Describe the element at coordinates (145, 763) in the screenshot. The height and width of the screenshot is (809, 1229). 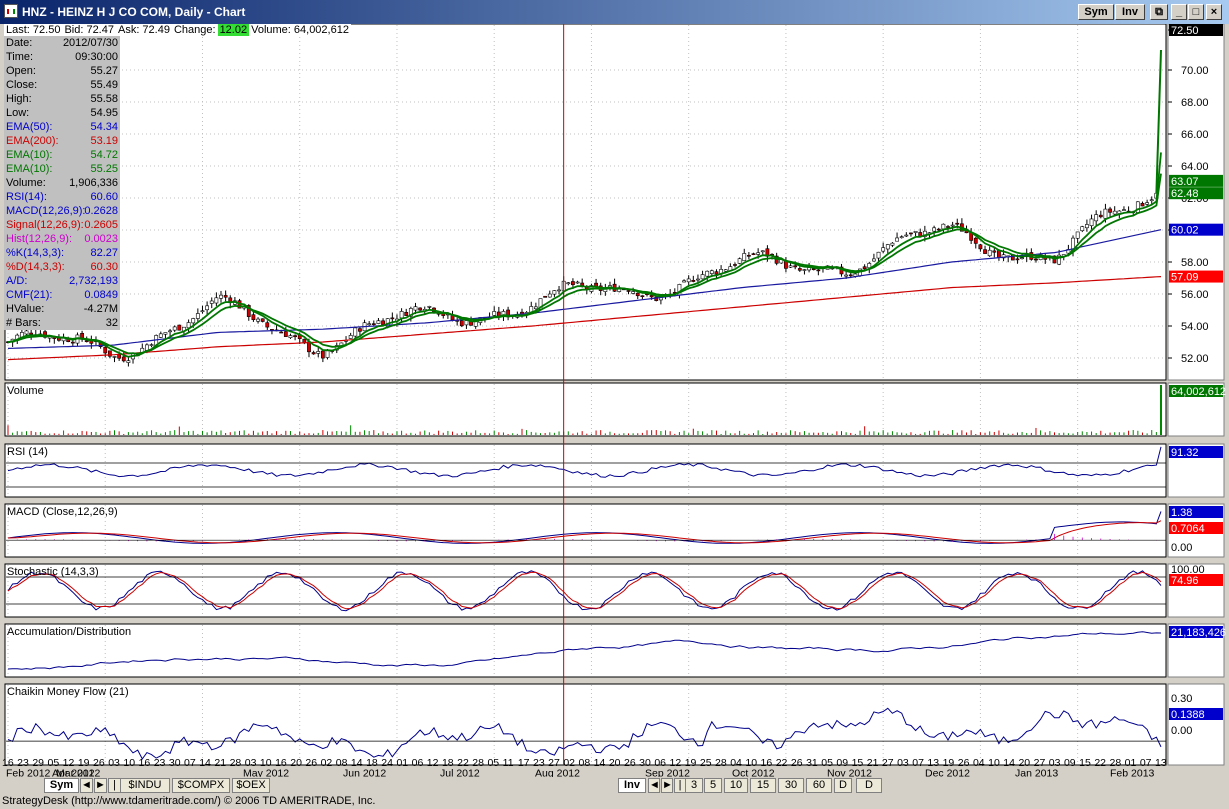
I see `x-day-label: 16` at that location.